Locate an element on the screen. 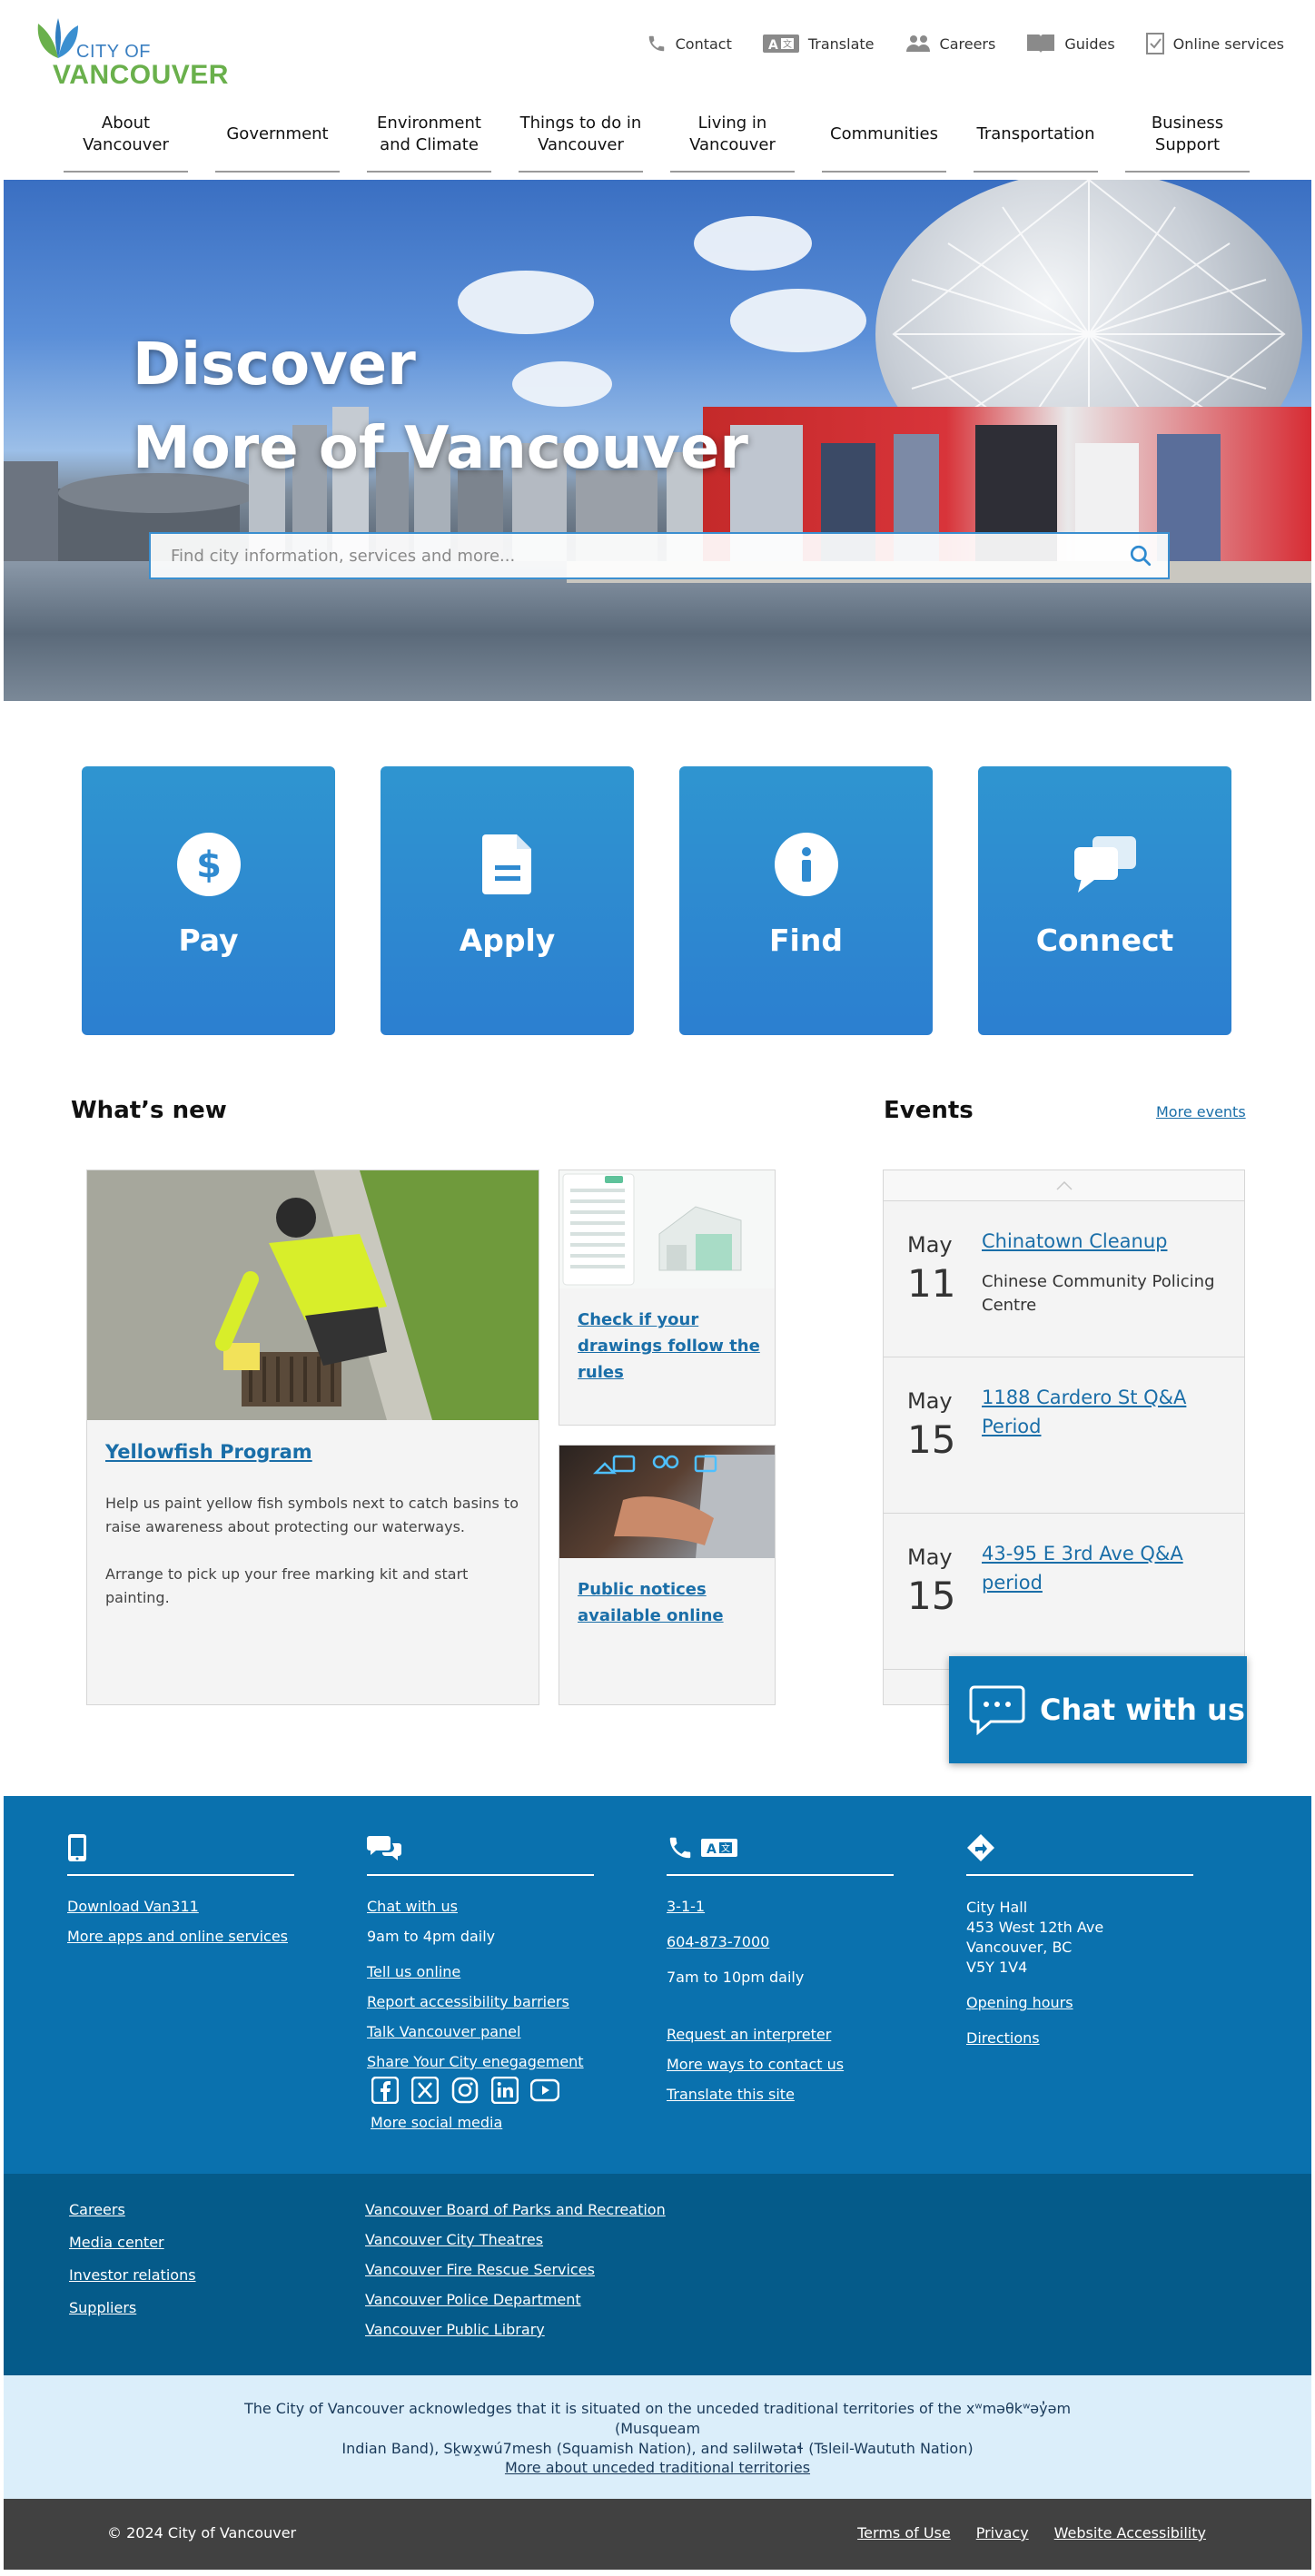 The height and width of the screenshot is (2576, 1315). tile-pay-label: Pay is located at coordinates (209, 940).